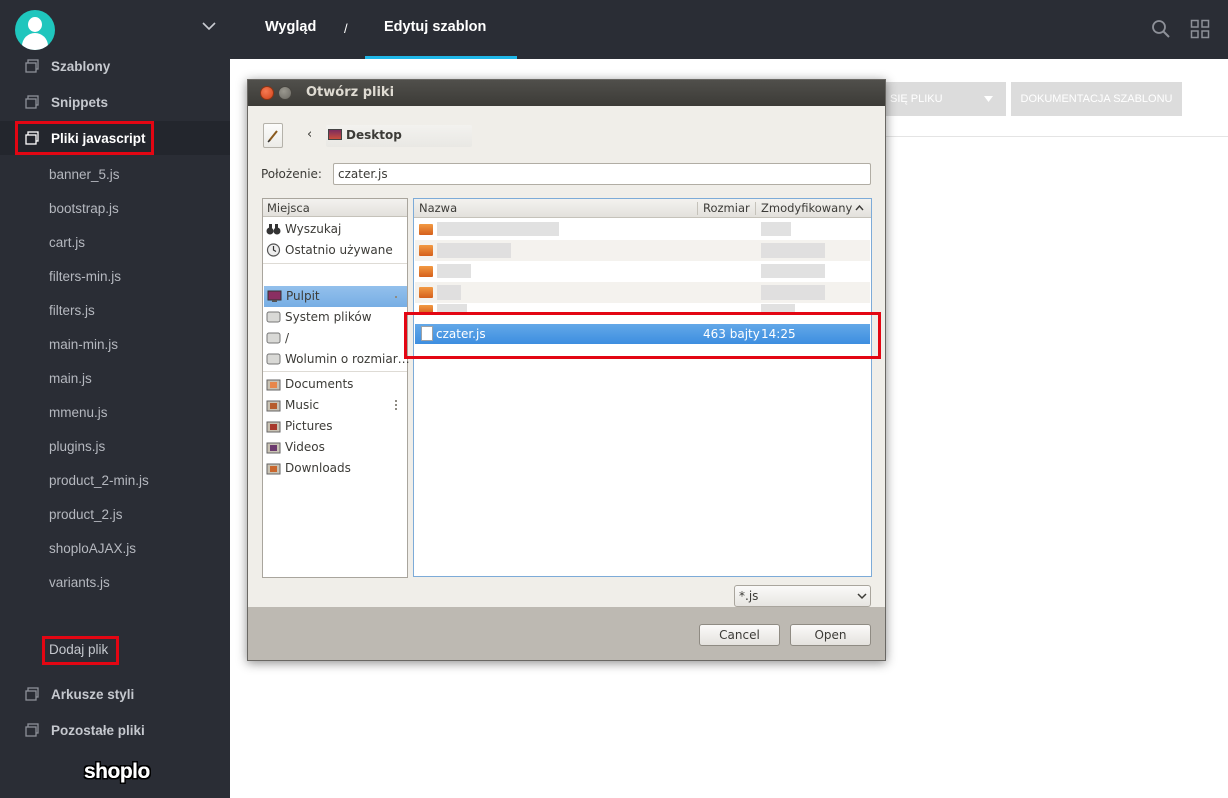 The height and width of the screenshot is (798, 1228). What do you see at coordinates (335, 405) in the screenshot?
I see `place-item-music: Music` at bounding box center [335, 405].